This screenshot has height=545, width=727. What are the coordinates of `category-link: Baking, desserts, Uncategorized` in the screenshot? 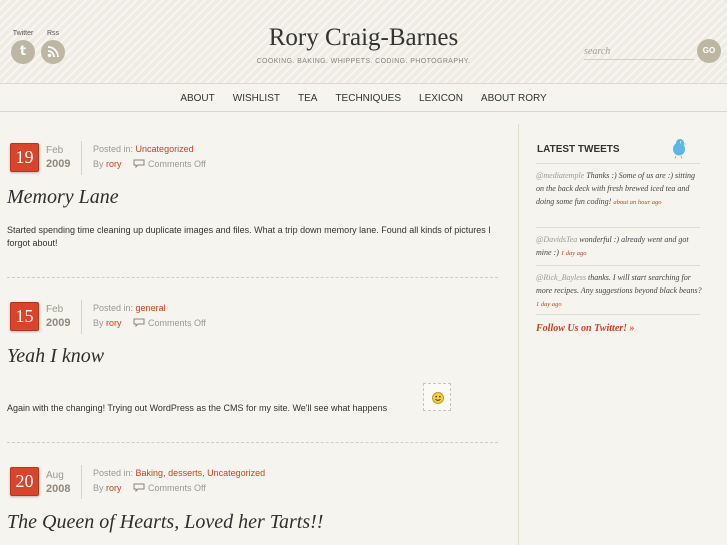 It's located at (201, 473).